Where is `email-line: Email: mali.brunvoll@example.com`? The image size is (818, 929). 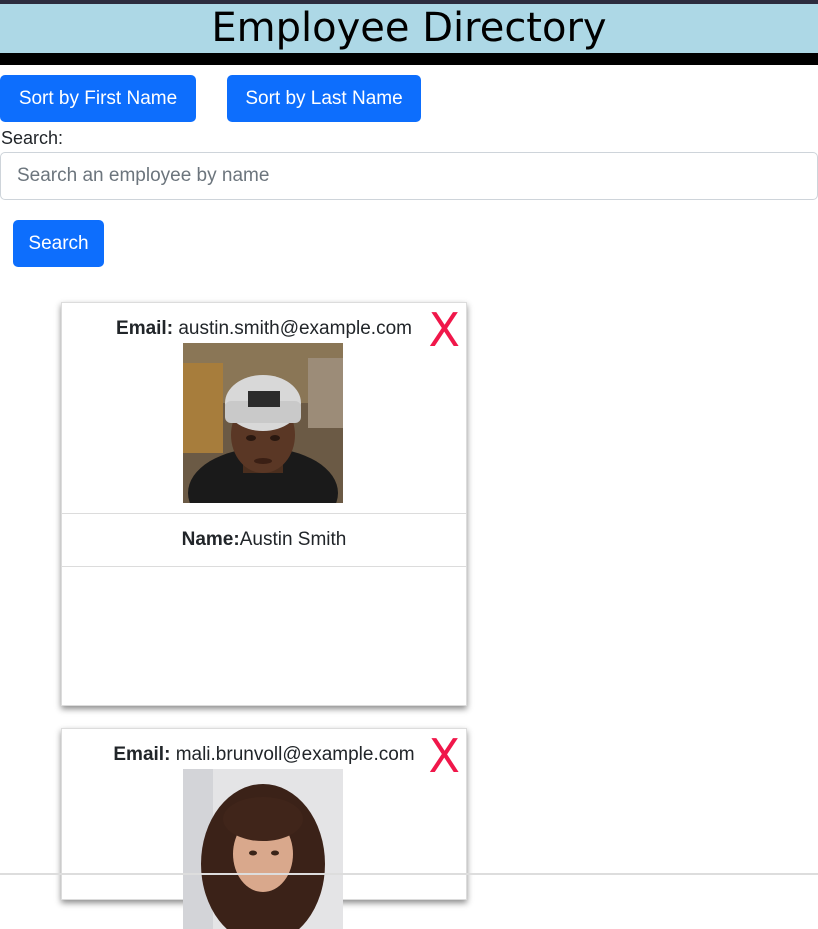
email-line: Email: mali.brunvoll@example.com is located at coordinates (264, 755).